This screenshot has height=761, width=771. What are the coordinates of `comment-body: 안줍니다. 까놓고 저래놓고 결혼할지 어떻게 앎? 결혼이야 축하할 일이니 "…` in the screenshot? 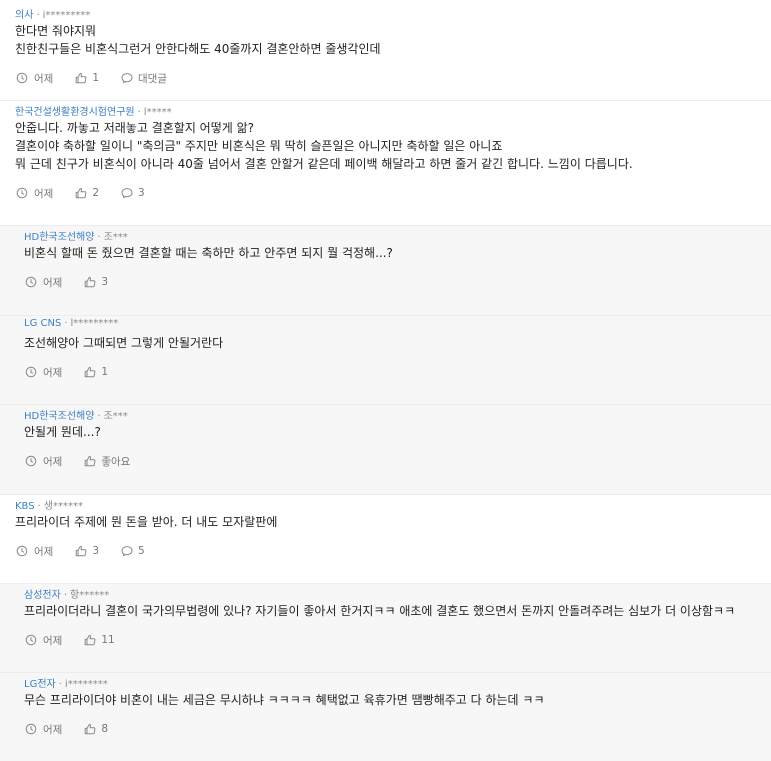 It's located at (324, 146).